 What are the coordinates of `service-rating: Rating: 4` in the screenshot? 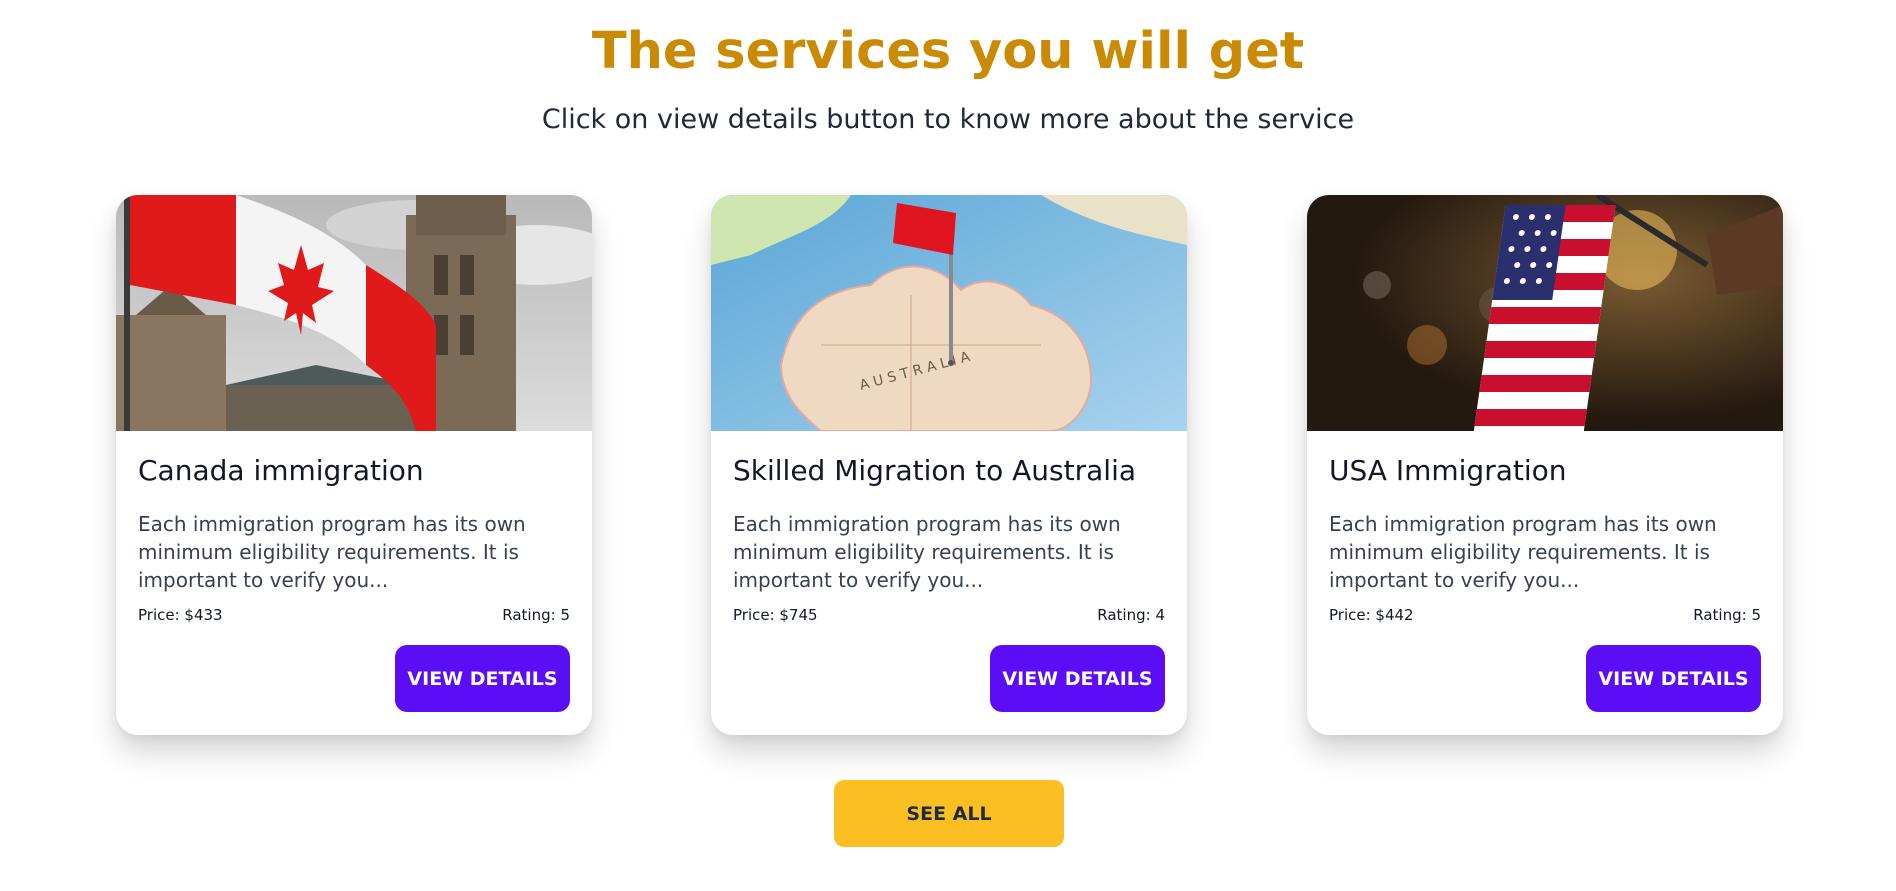 It's located at (1131, 615).